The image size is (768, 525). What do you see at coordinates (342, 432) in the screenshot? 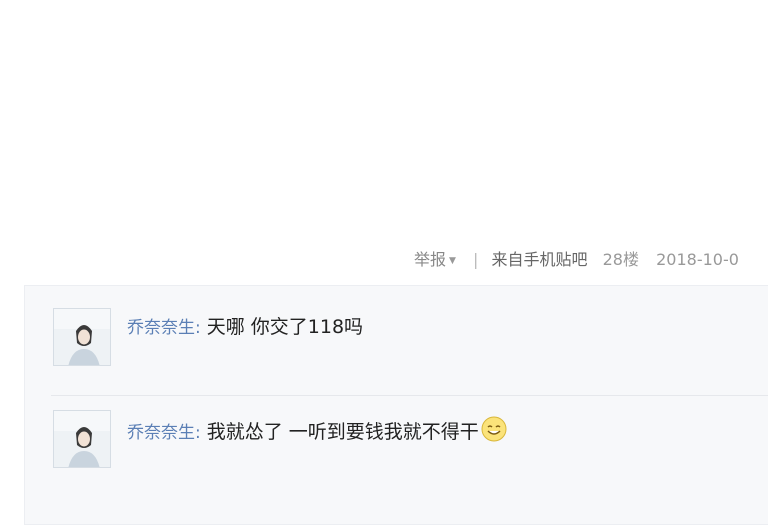
I see `reply-content: 我就怂了 一听到要钱我就不得干` at bounding box center [342, 432].